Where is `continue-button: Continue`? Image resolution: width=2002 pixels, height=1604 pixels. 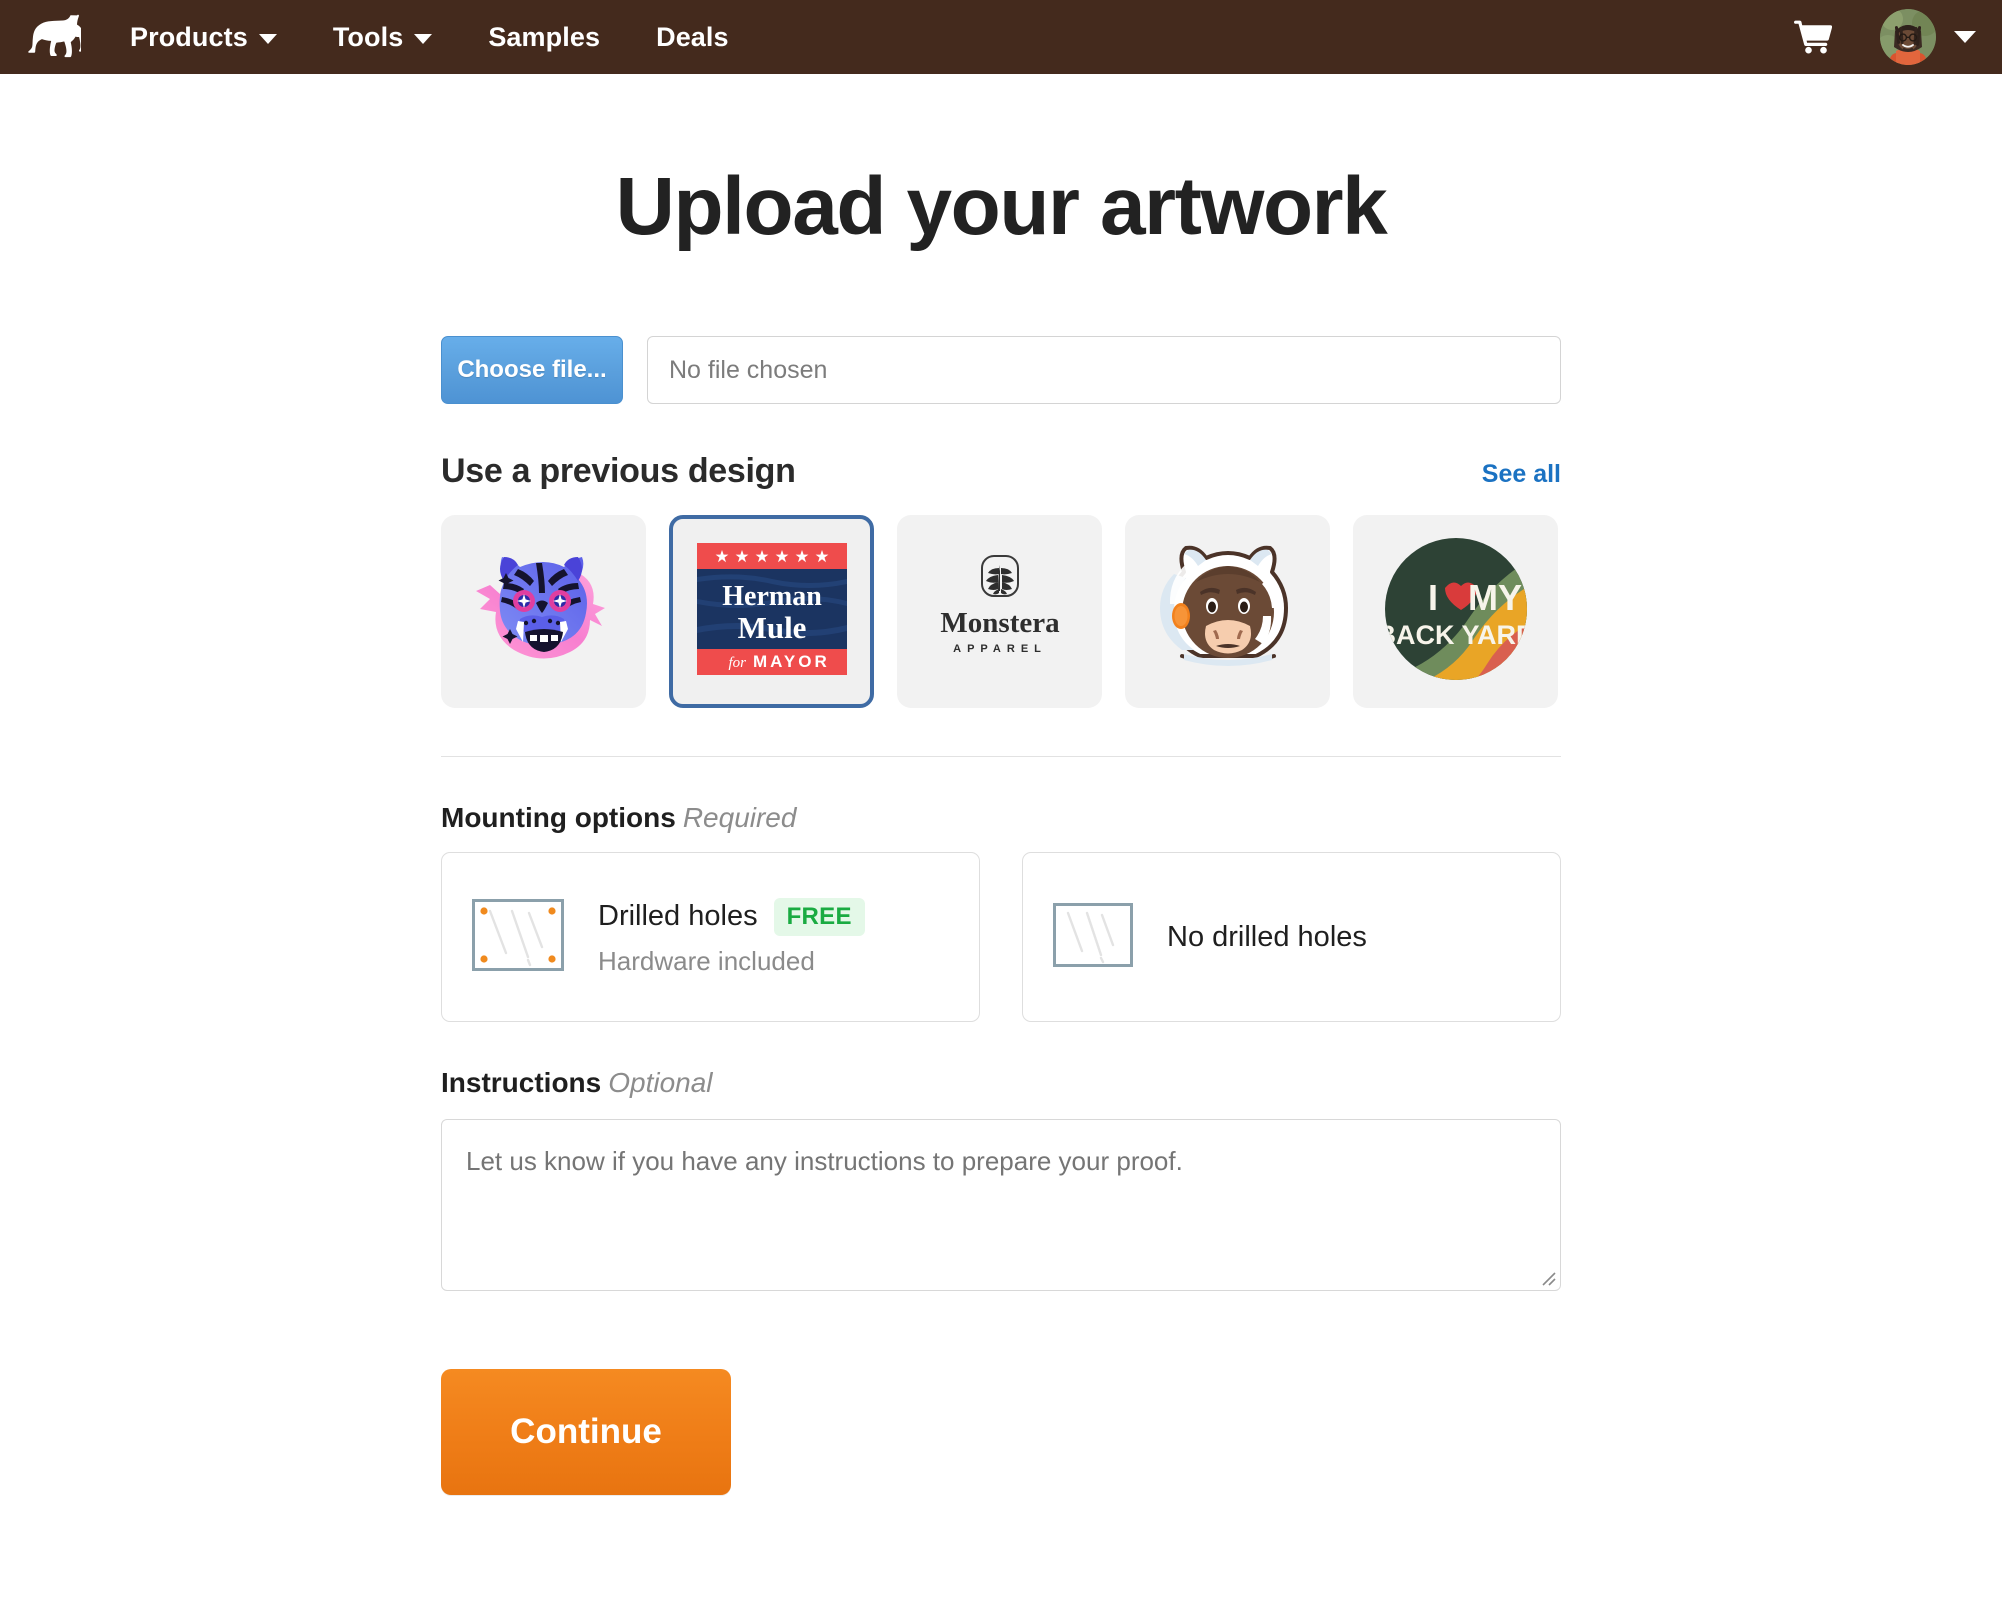 continue-button: Continue is located at coordinates (586, 1432).